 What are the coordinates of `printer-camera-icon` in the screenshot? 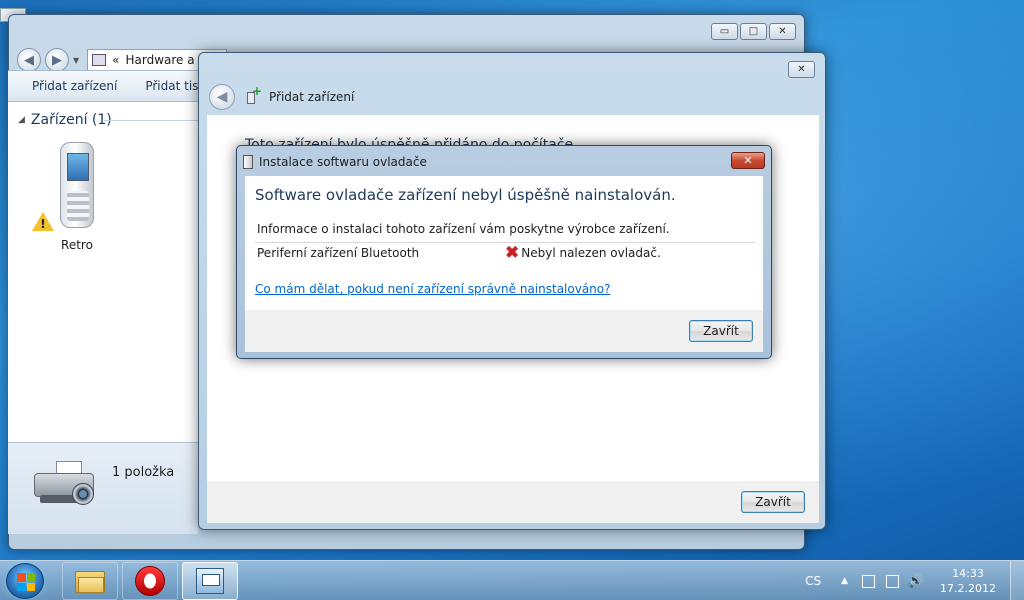 It's located at (65, 484).